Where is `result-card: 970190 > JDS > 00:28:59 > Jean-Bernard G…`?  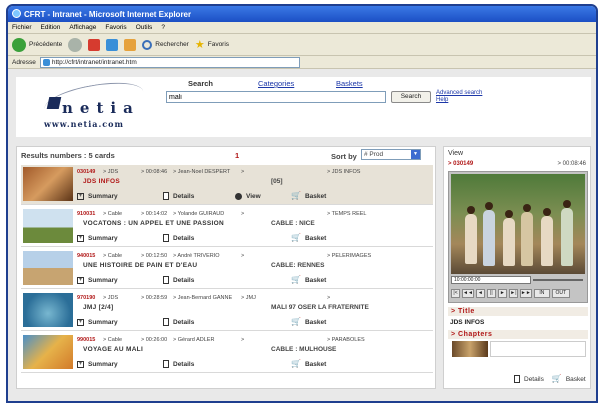
result-card: 970190 > JDS > 00:28:59 > Jean-Bernard G… is located at coordinates (227, 311).